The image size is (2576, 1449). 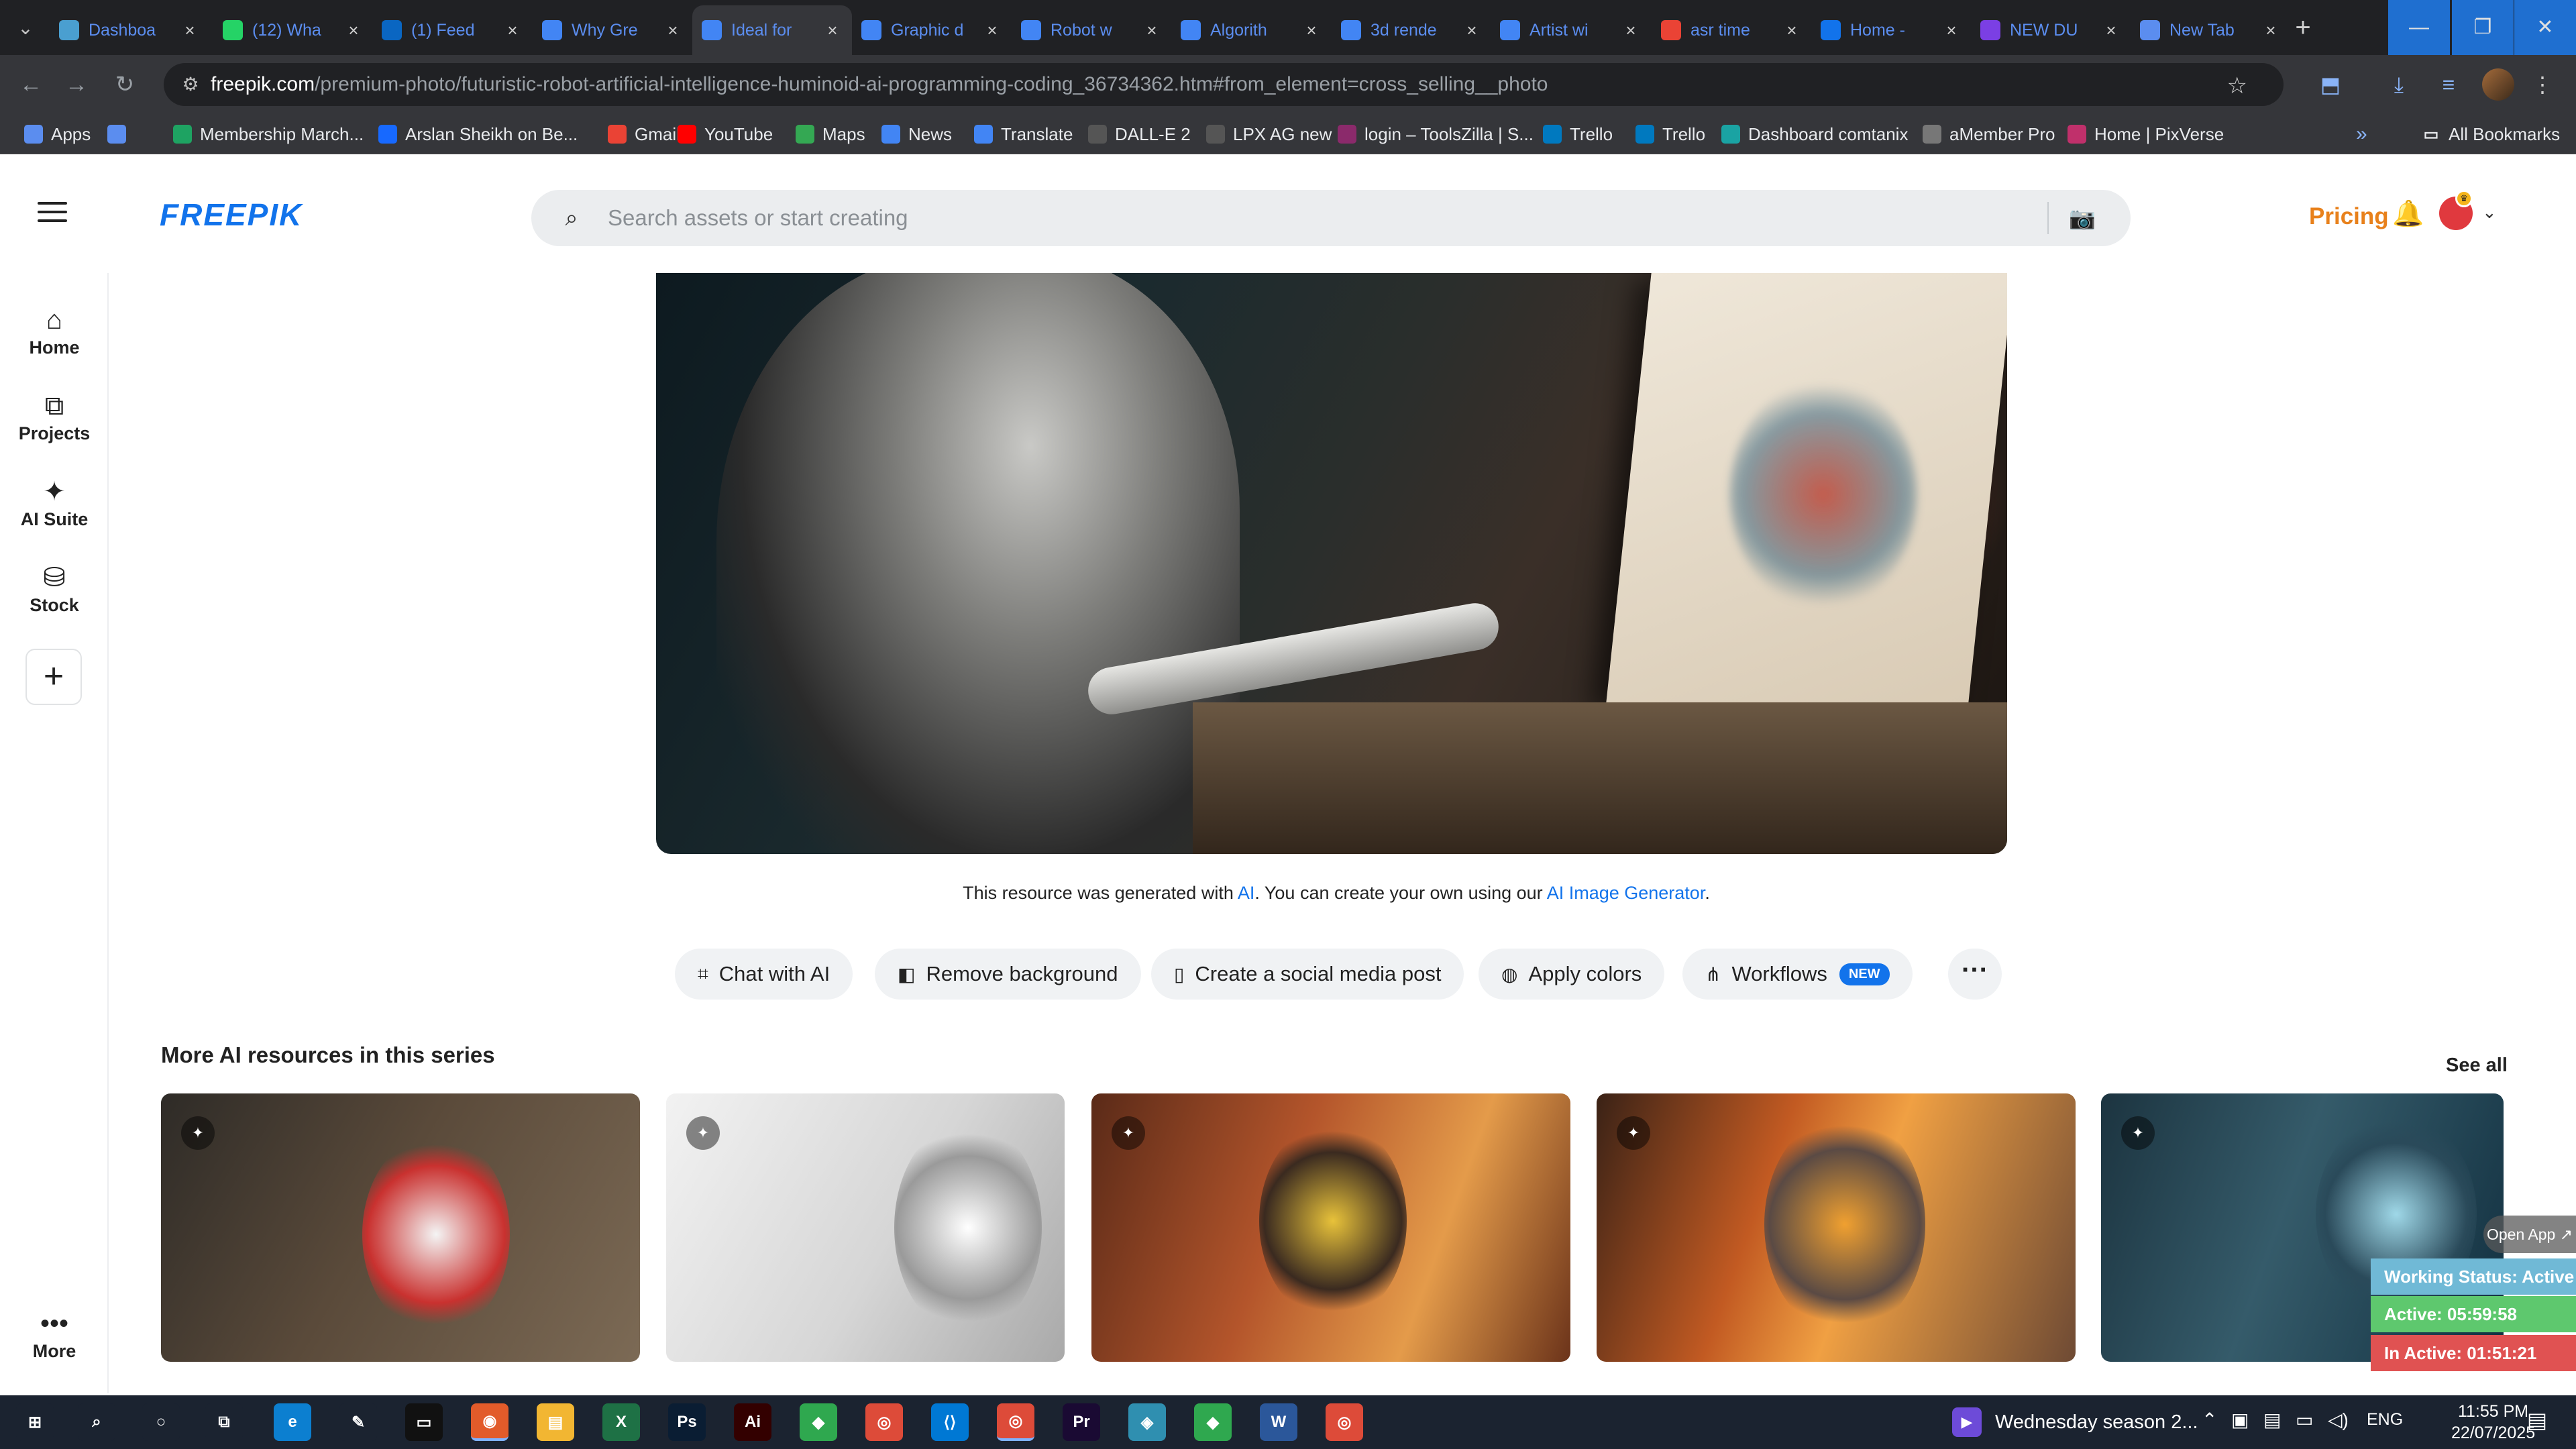 What do you see at coordinates (772, 30) in the screenshot?
I see `browser-tab: Ideal for ×` at bounding box center [772, 30].